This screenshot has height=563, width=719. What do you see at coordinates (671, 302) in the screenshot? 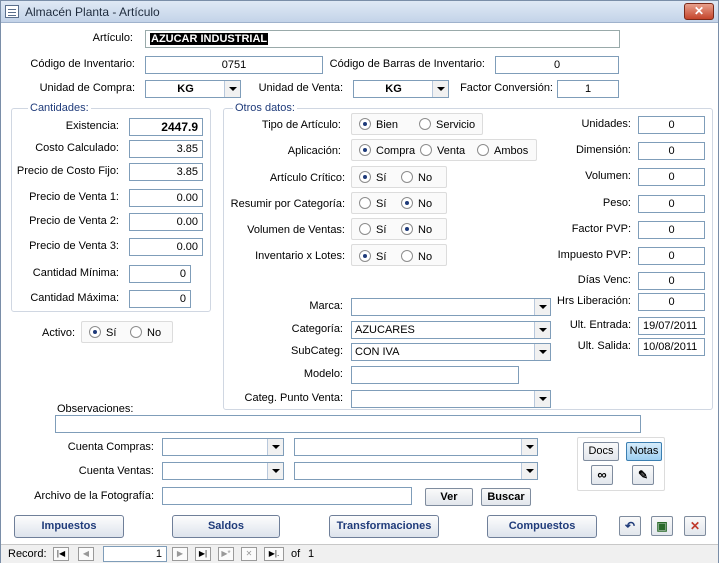
I see `otros-right-field-7: 0` at bounding box center [671, 302].